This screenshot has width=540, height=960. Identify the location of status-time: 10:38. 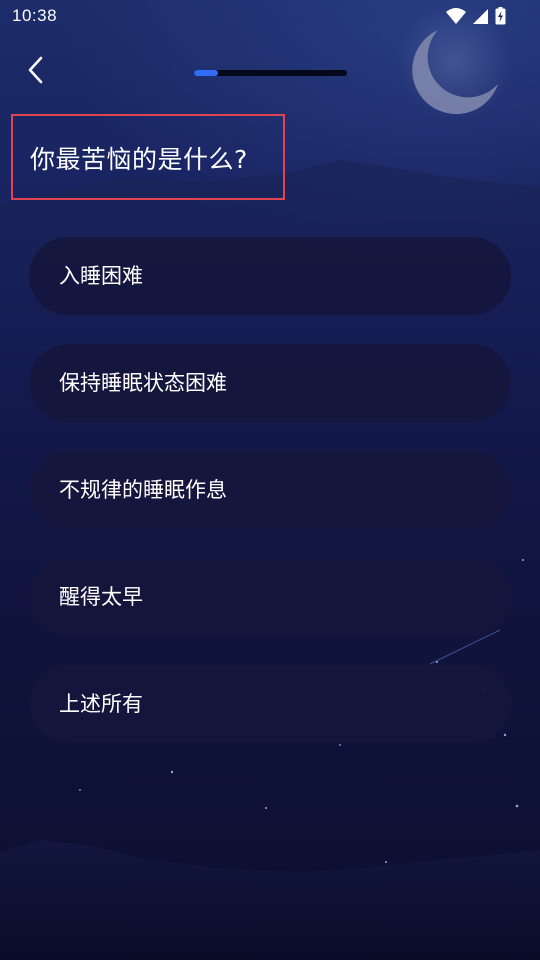
(35, 15).